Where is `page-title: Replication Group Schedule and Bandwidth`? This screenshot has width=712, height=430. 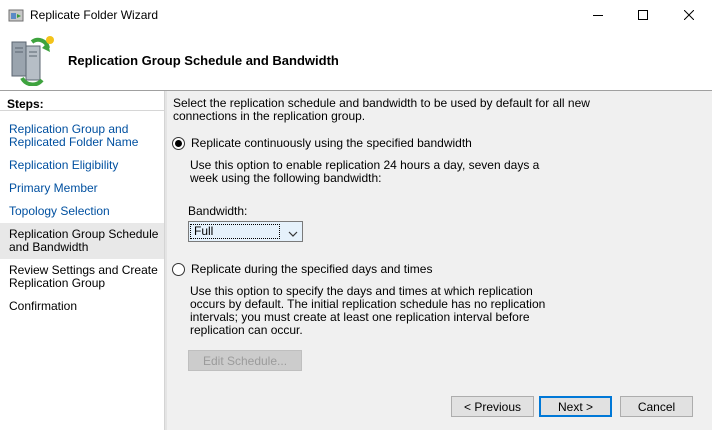
page-title: Replication Group Schedule and Bandwidth is located at coordinates (203, 60).